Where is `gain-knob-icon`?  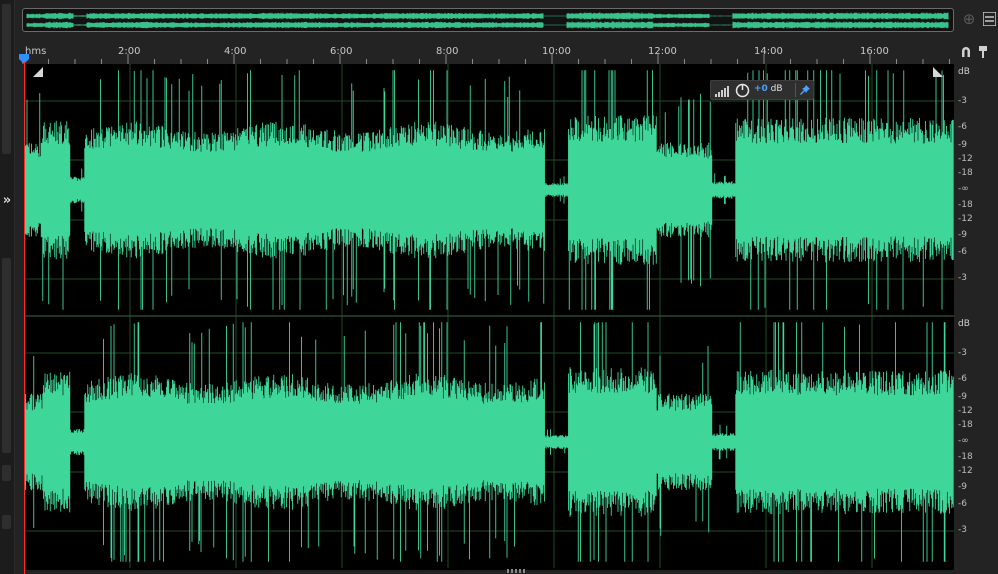 gain-knob-icon is located at coordinates (742, 90).